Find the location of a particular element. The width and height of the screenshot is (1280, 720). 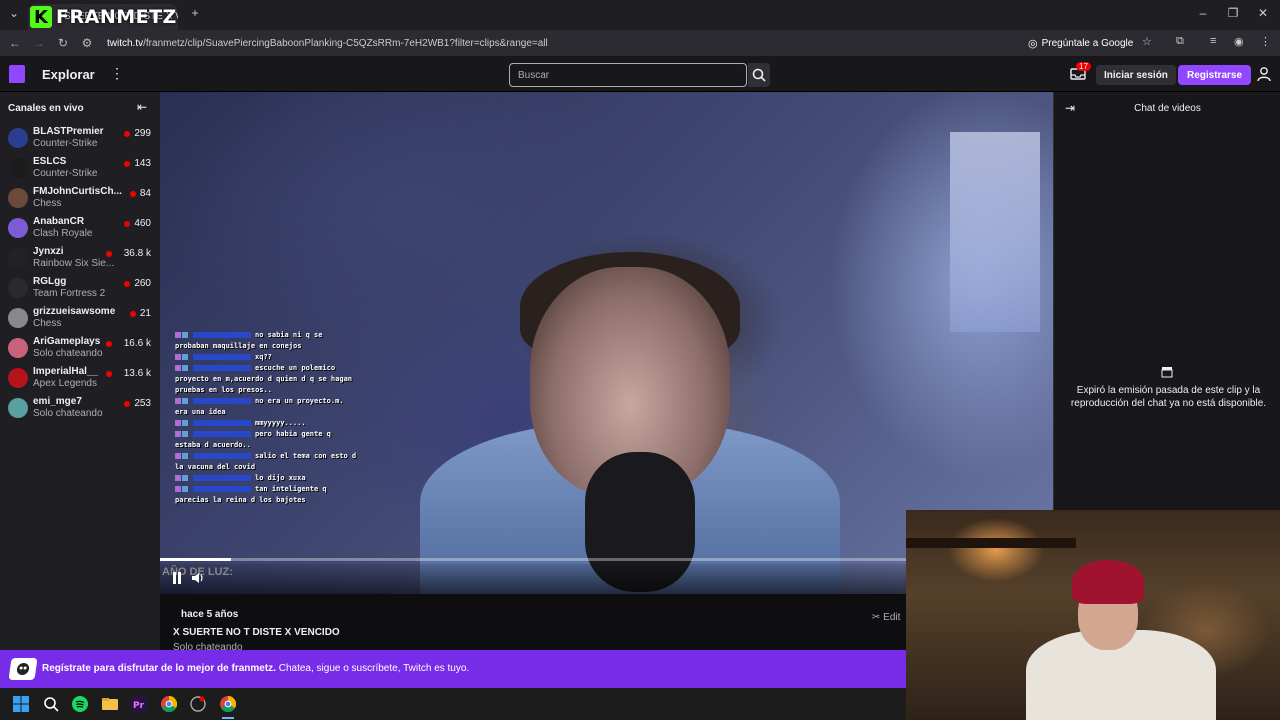

collapse-chat-icon: ⇥ is located at coordinates (1070, 108).